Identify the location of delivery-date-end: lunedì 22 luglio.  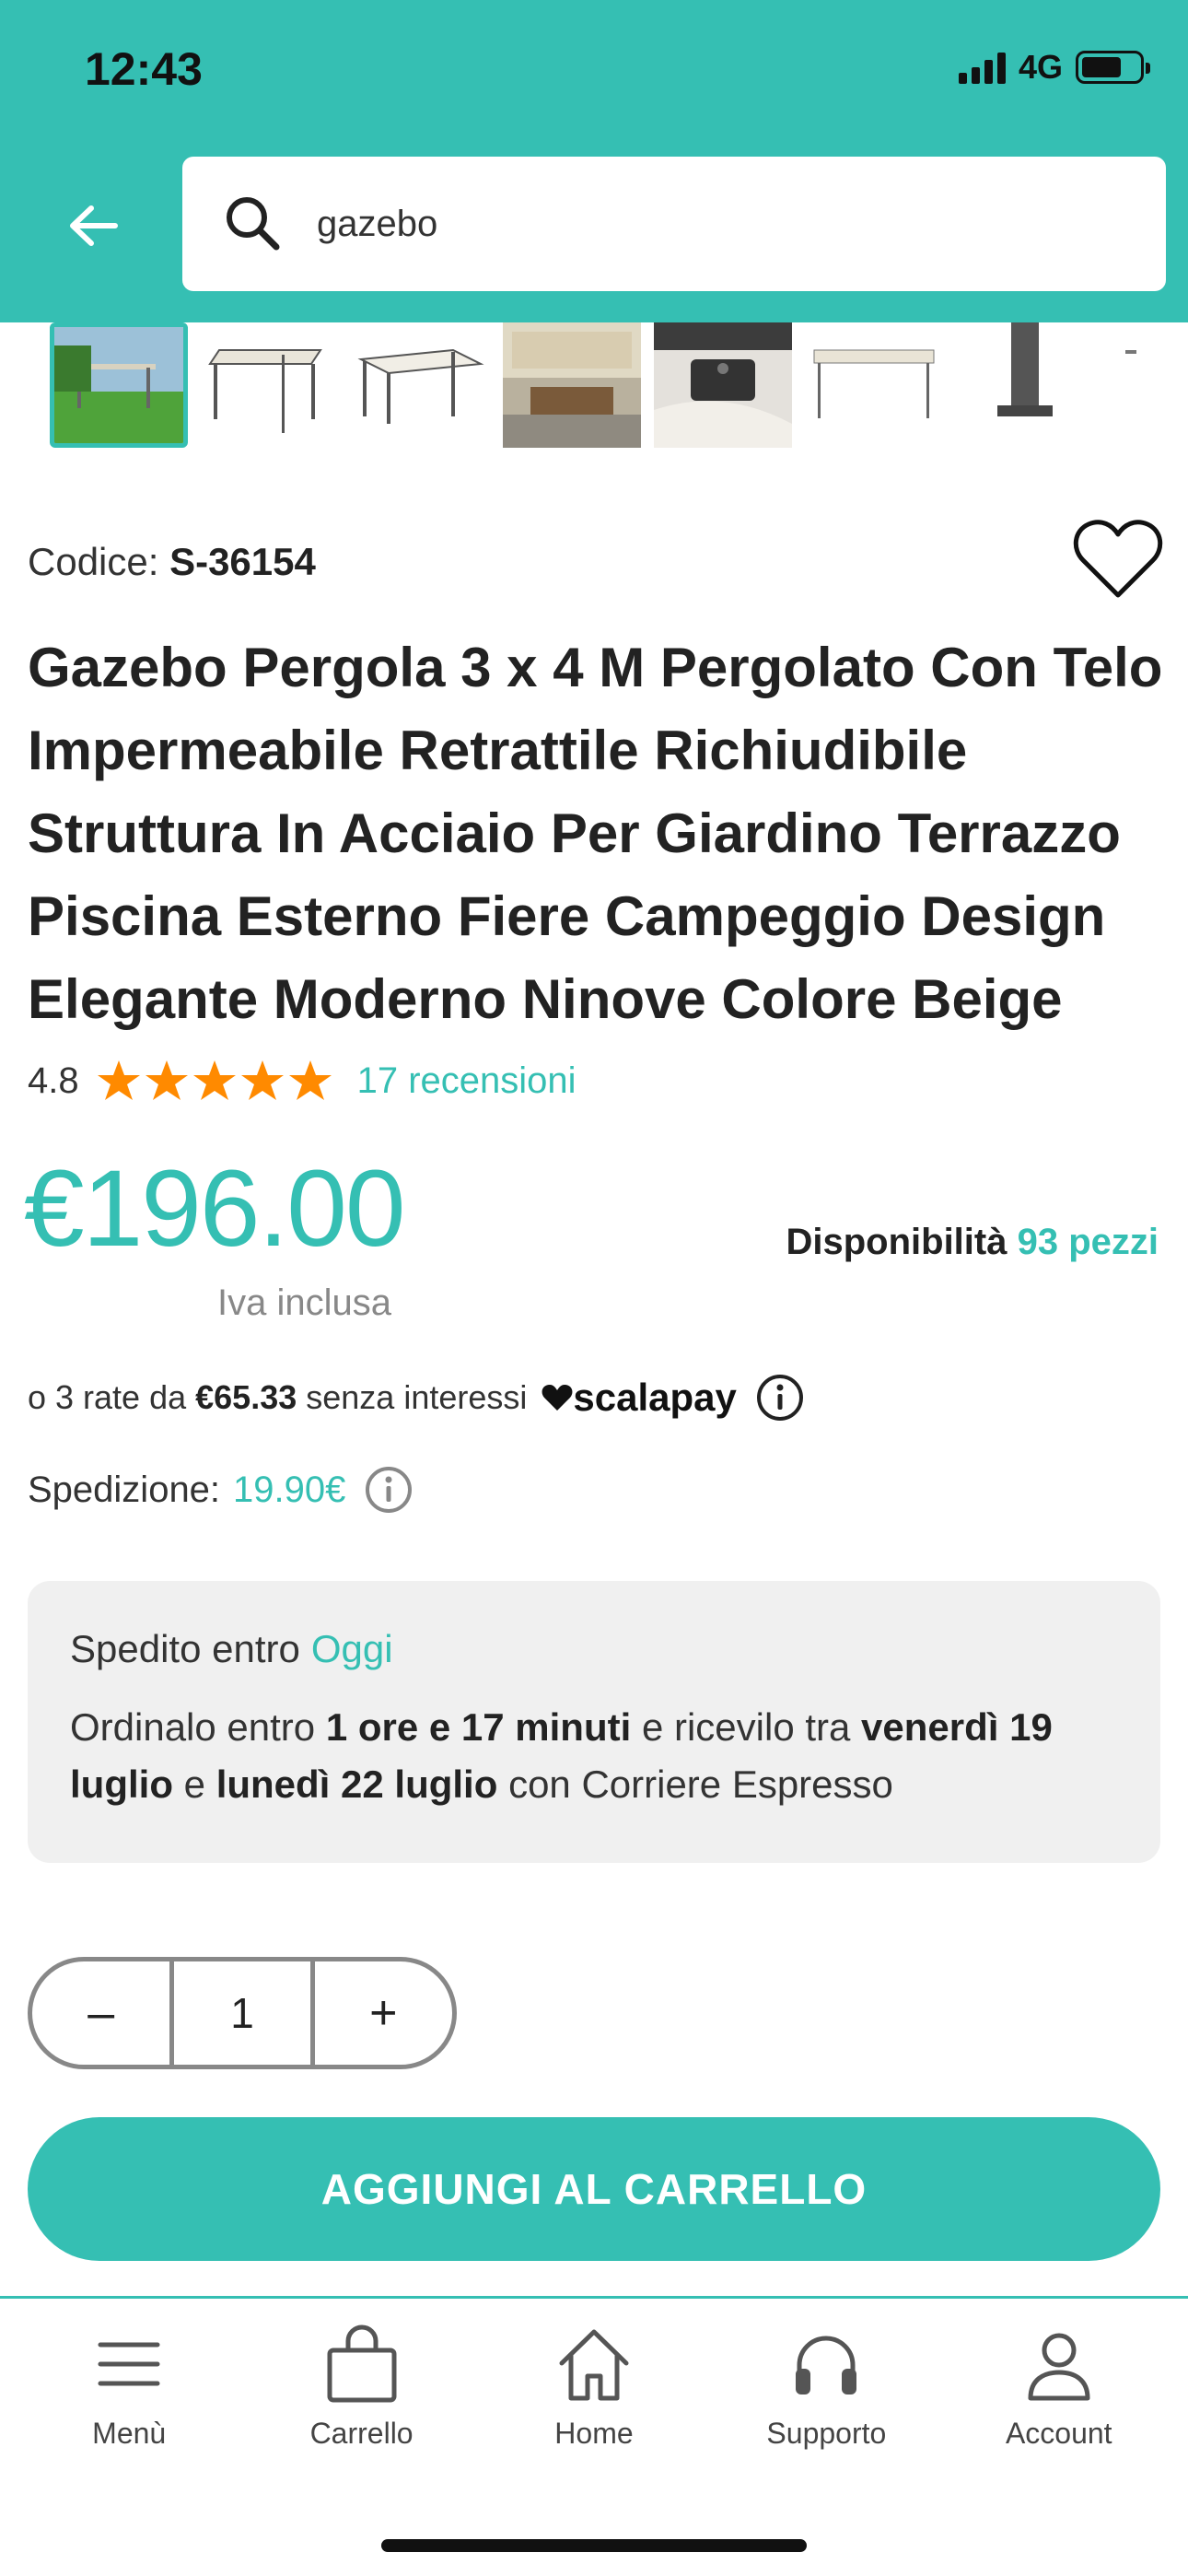
(356, 1784).